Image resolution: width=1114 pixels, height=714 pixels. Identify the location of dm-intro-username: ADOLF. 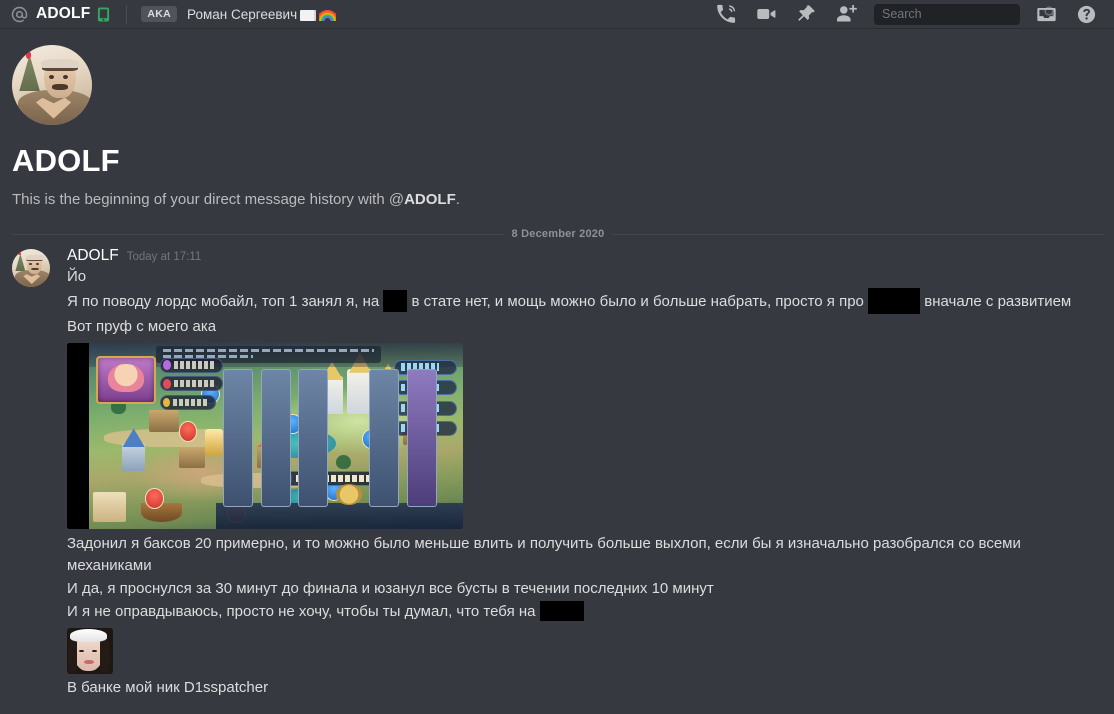
(430, 199).